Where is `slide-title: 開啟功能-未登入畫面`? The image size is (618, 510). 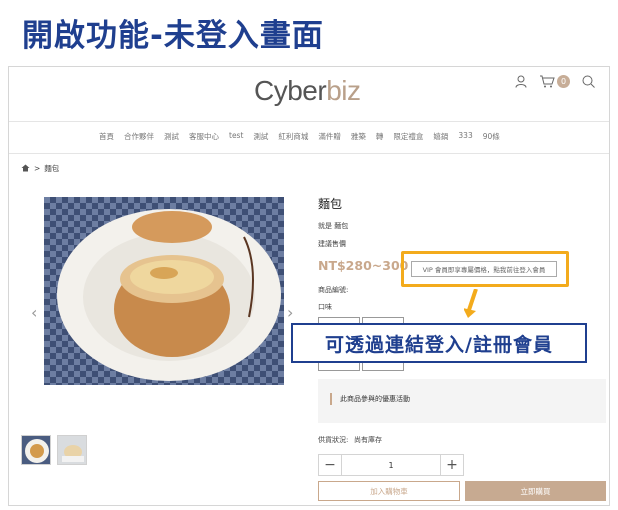
slide-title: 開啟功能-未登入畫面 is located at coordinates (173, 36).